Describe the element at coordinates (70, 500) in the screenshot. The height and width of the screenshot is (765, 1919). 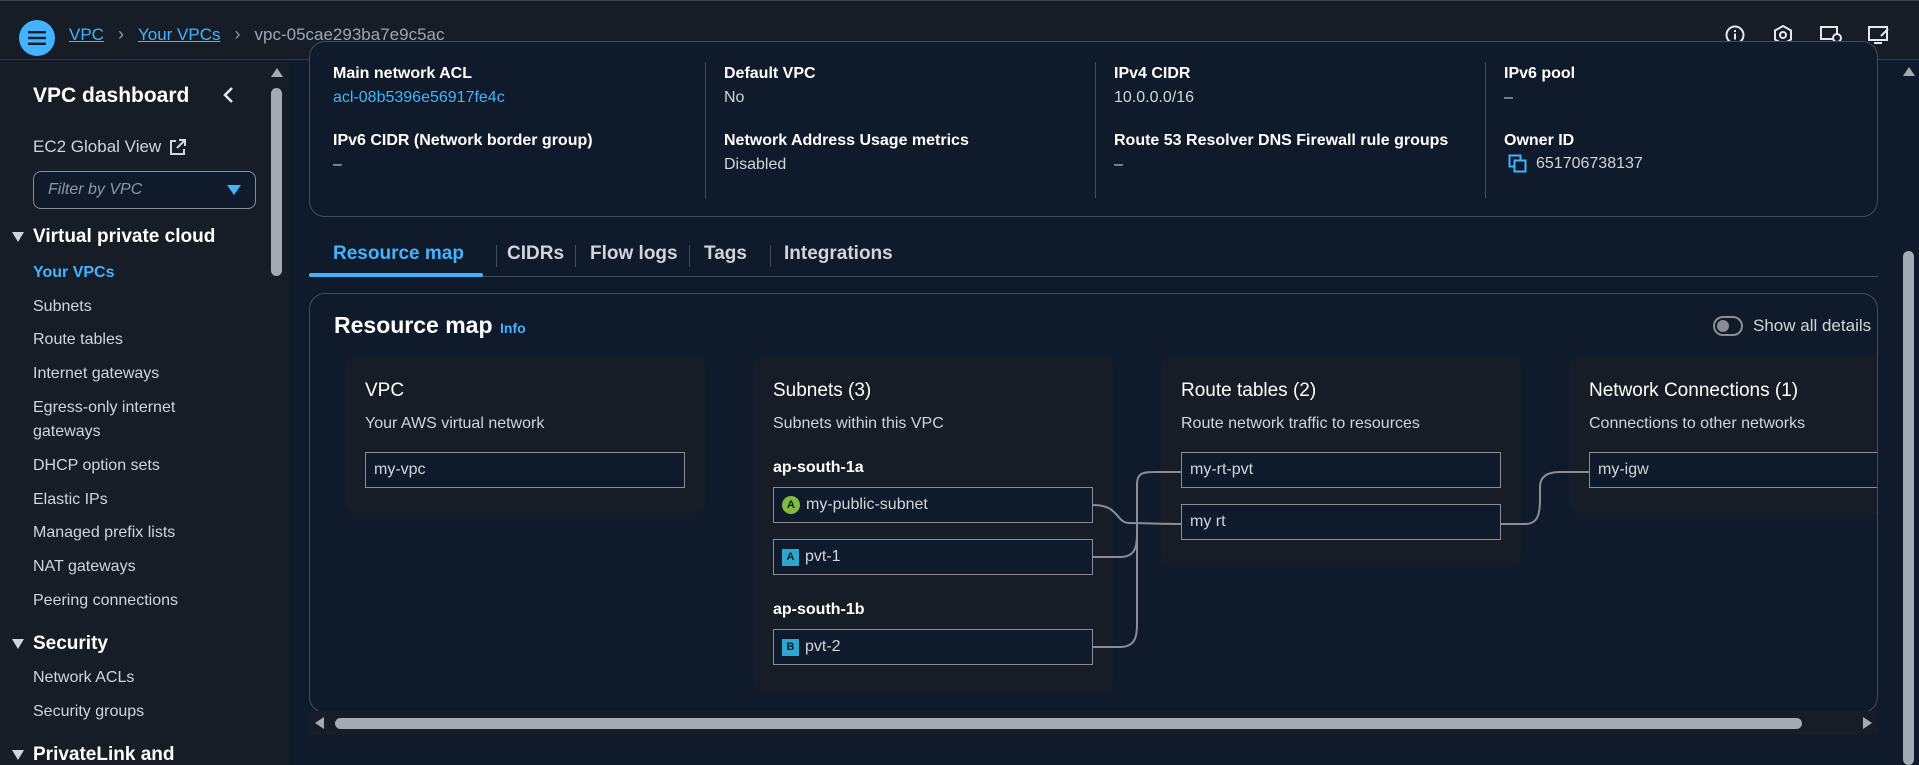
I see `sidebar-item-elastic-ips: Elastic IPs` at that location.